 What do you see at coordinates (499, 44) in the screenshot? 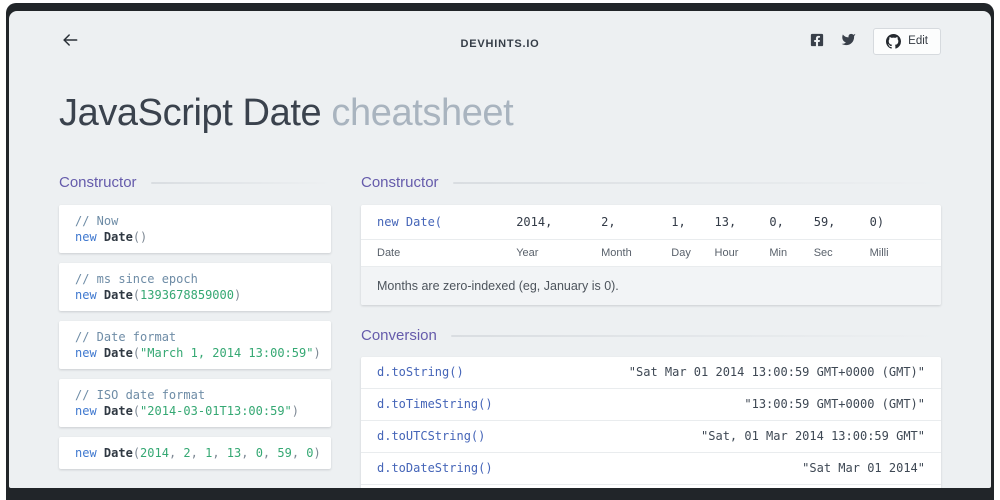
I see `brand-link: DEVHINTS.IO` at bounding box center [499, 44].